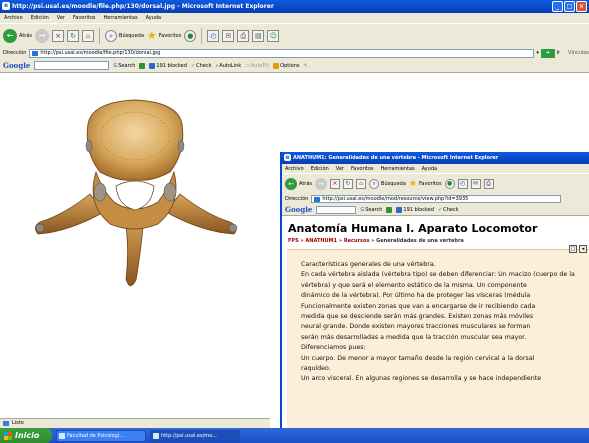 This screenshot has width=589, height=443. Describe the element at coordinates (40, 228) in the screenshot. I see `left-costal-facet` at that location.